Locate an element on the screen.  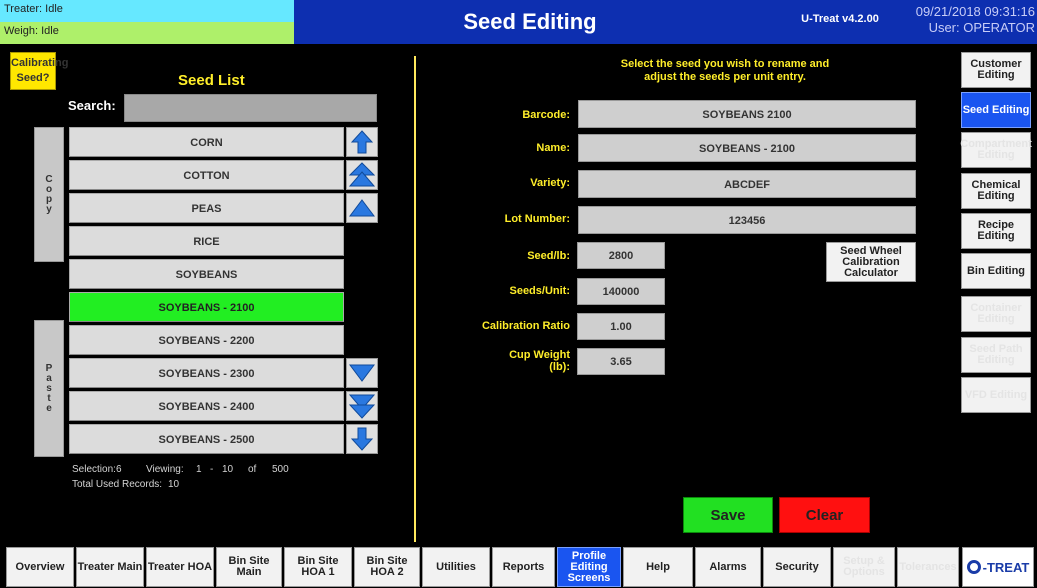
barcode-label: Barcode: is located at coordinates (546, 115).